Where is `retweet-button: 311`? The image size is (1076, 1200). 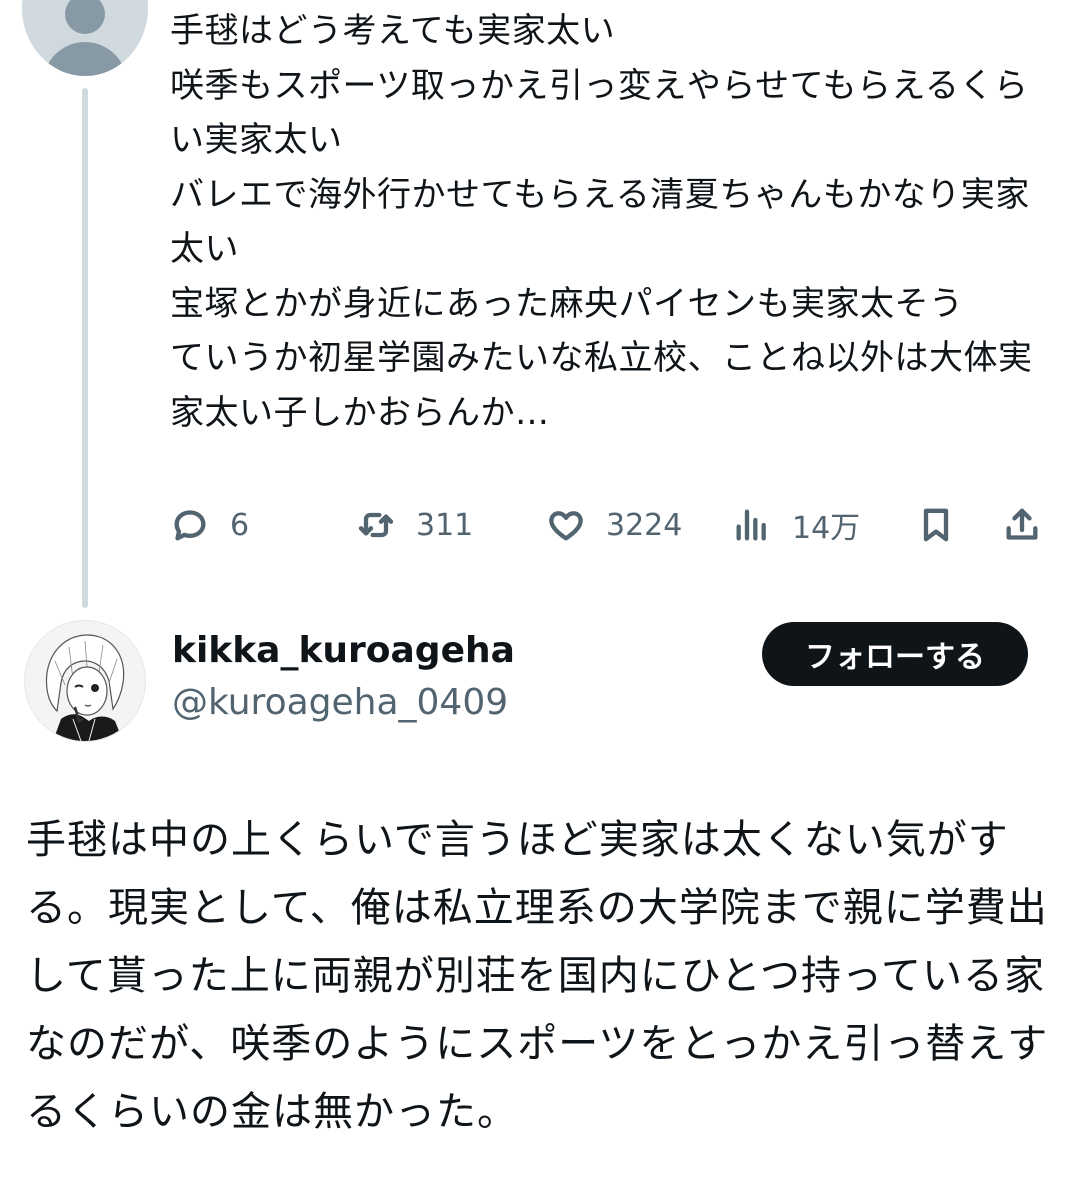 retweet-button: 311 is located at coordinates (414, 525).